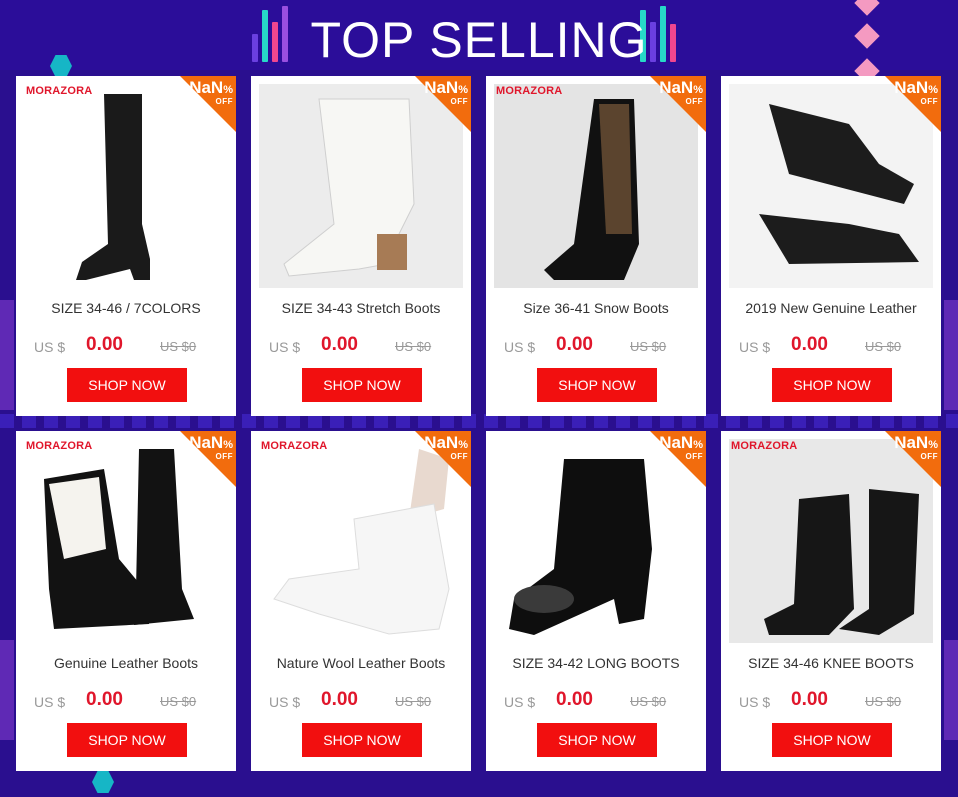 The image size is (958, 797). What do you see at coordinates (951, 690) in the screenshot?
I see `right-decor-strip-lower` at bounding box center [951, 690].